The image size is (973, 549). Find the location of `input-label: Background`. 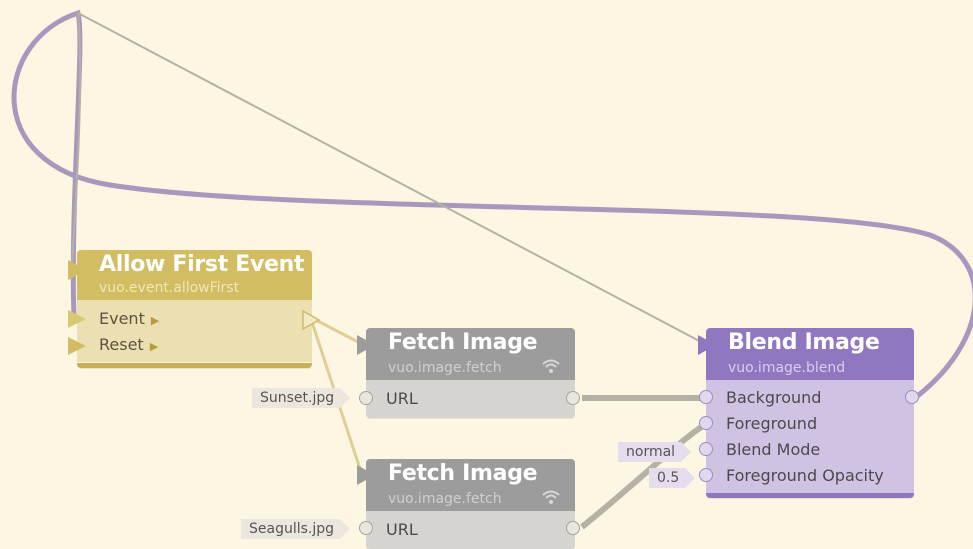

input-label: Background is located at coordinates (774, 397).